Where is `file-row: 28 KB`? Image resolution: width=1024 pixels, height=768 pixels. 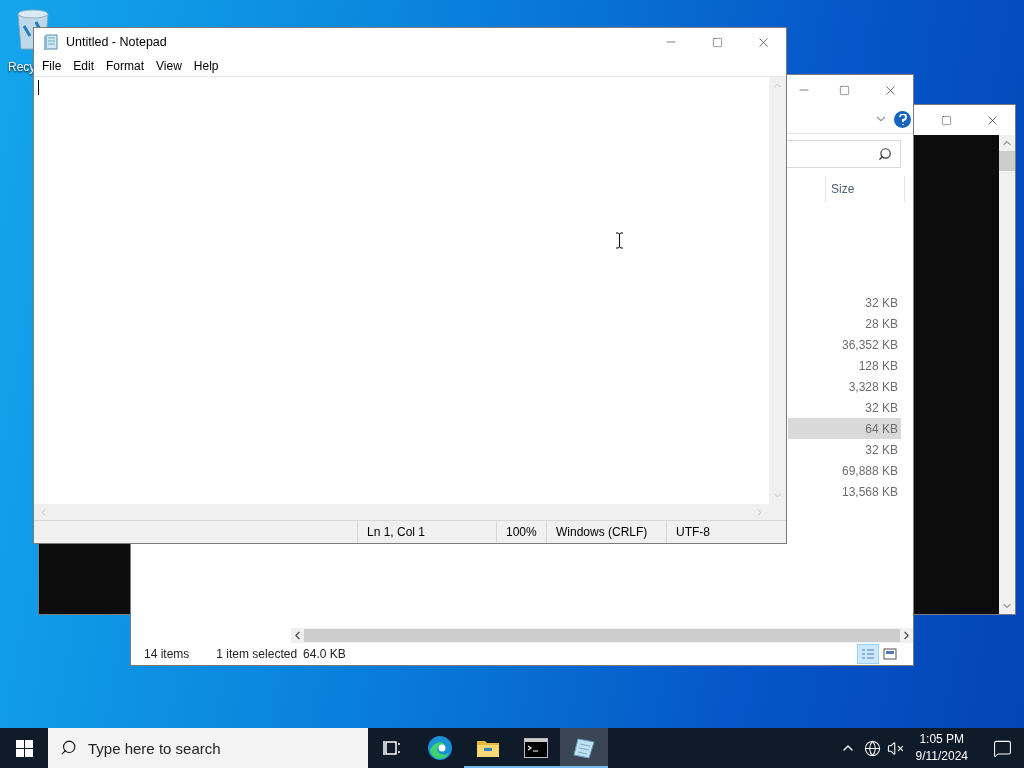 file-row: 28 KB is located at coordinates (844, 323).